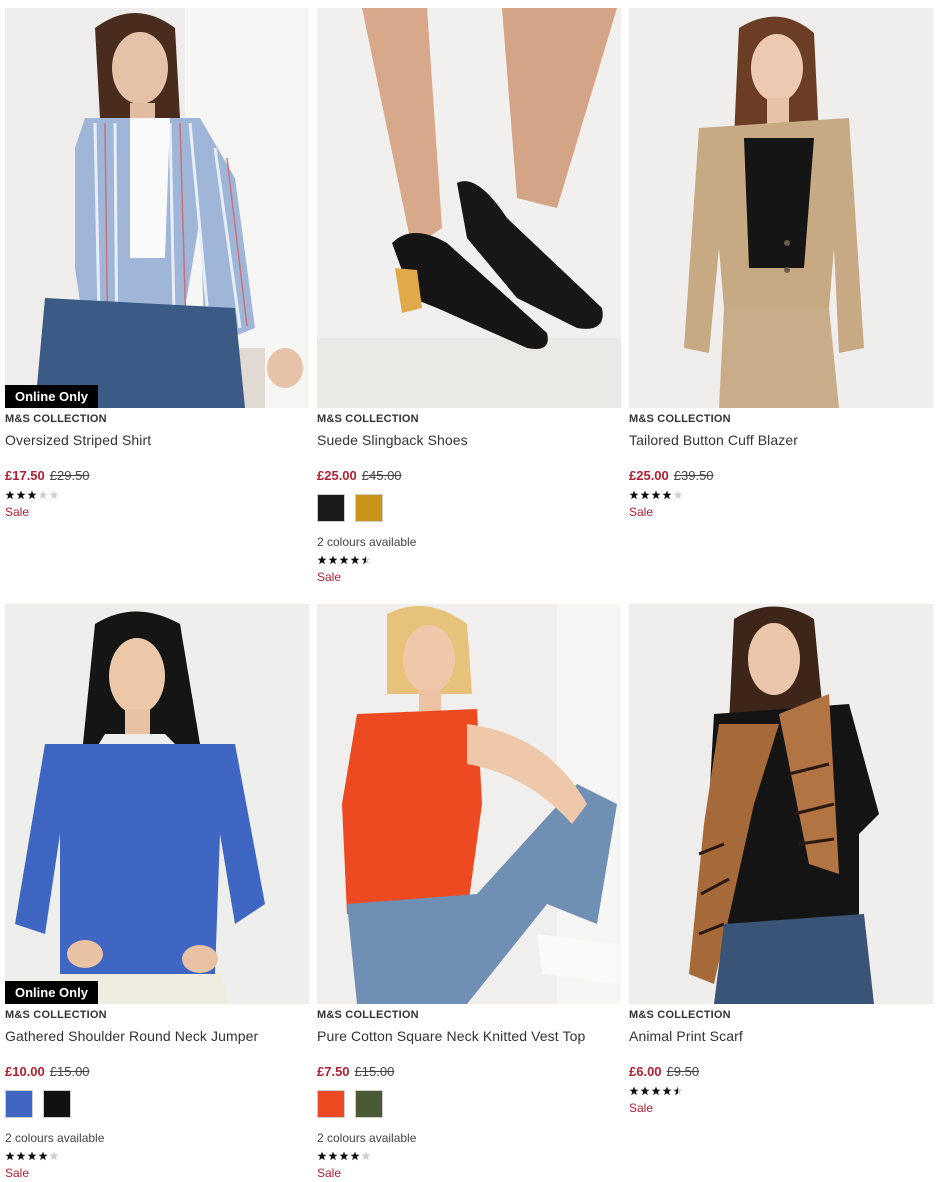 Image resolution: width=940 pixels, height=1182 pixels. I want to click on product-image-suede-slingback-shoes, so click(469, 208).